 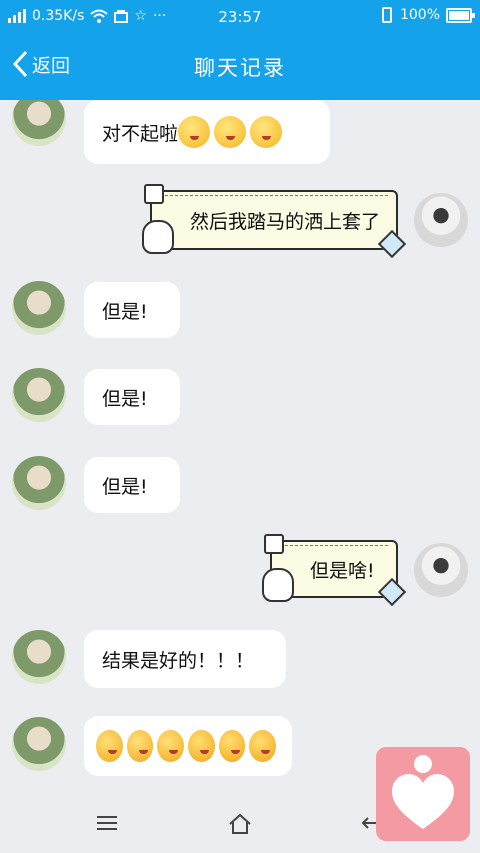 I want to click on note-bubble: 但是啥!, so click(x=334, y=570).